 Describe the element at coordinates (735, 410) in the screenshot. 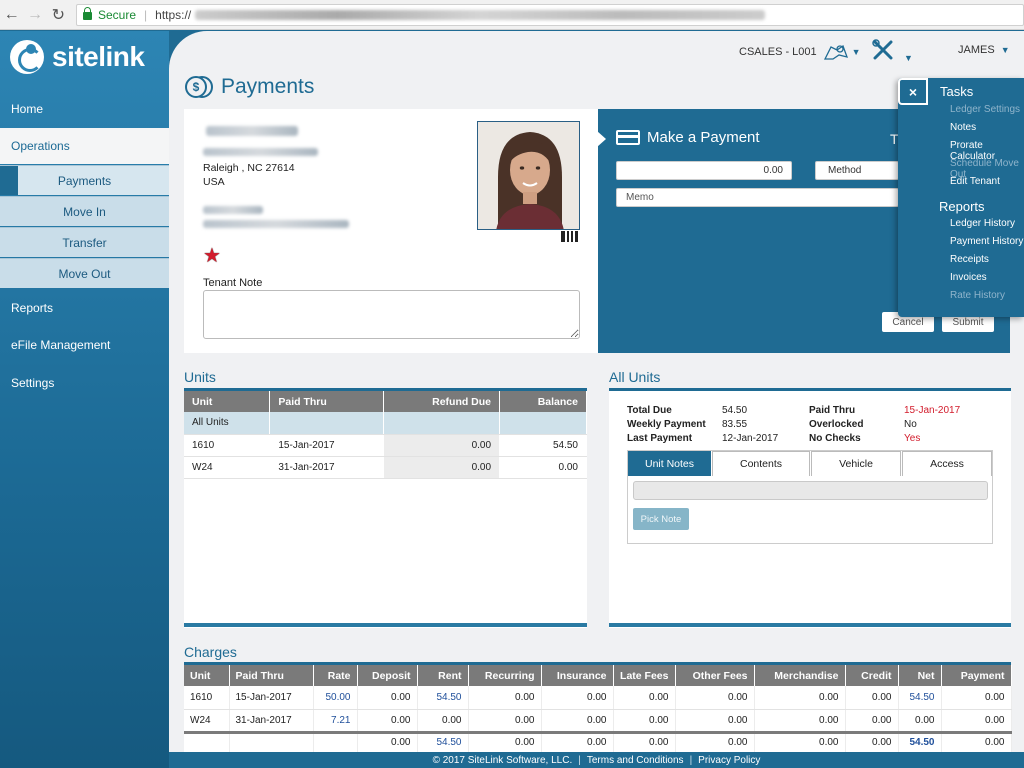

I see `total-due-value: 54.50` at that location.